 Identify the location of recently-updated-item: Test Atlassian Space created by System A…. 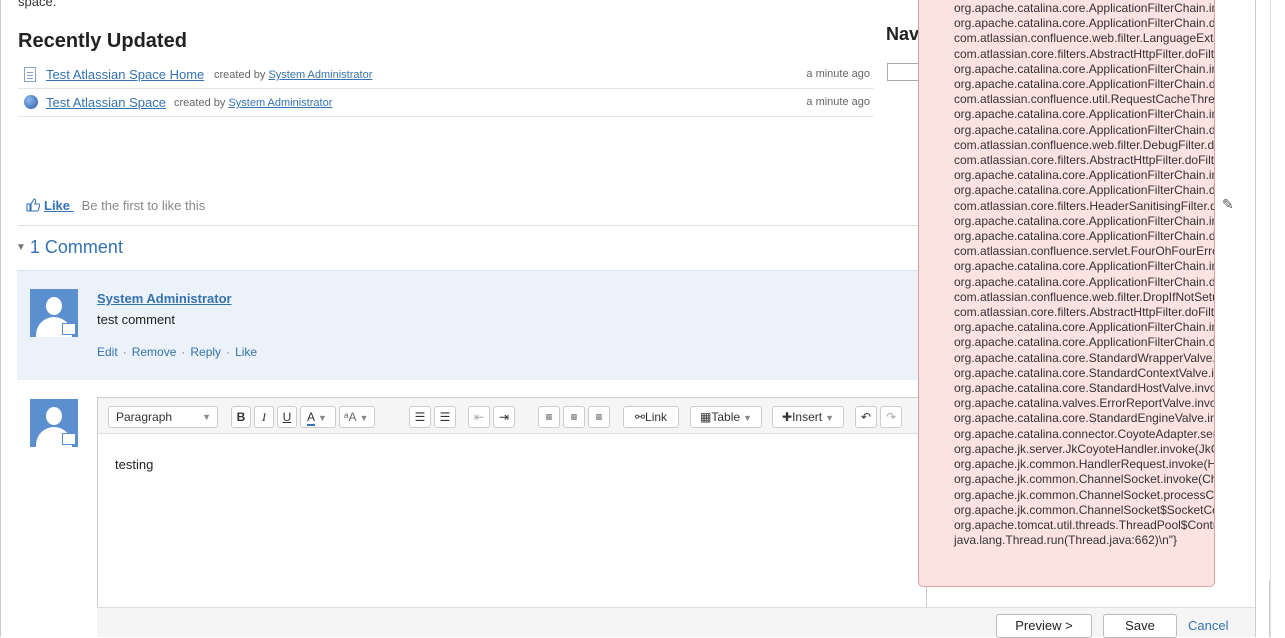
(449, 104).